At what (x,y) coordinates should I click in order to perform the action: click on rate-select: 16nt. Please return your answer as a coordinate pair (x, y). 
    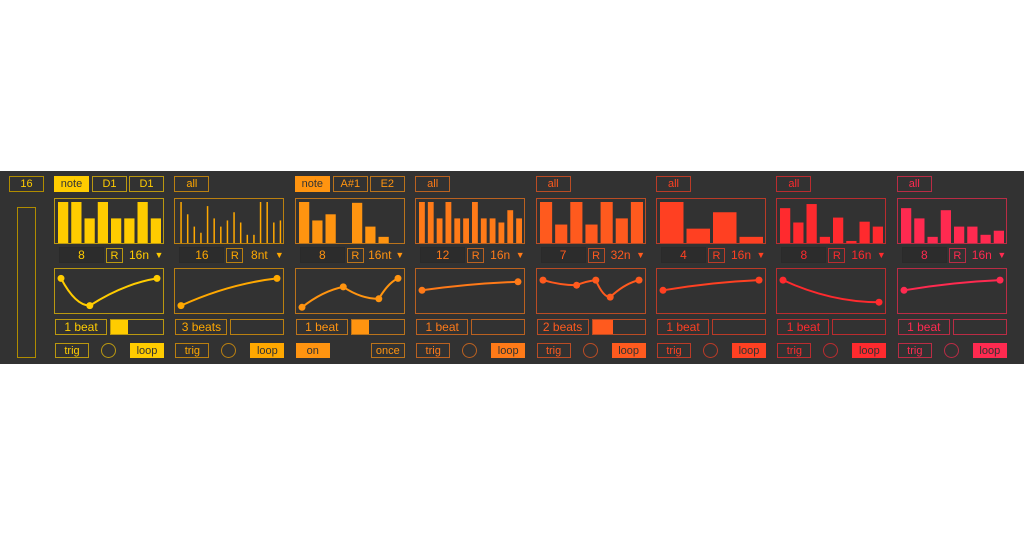
    Looking at the image, I should click on (380, 255).